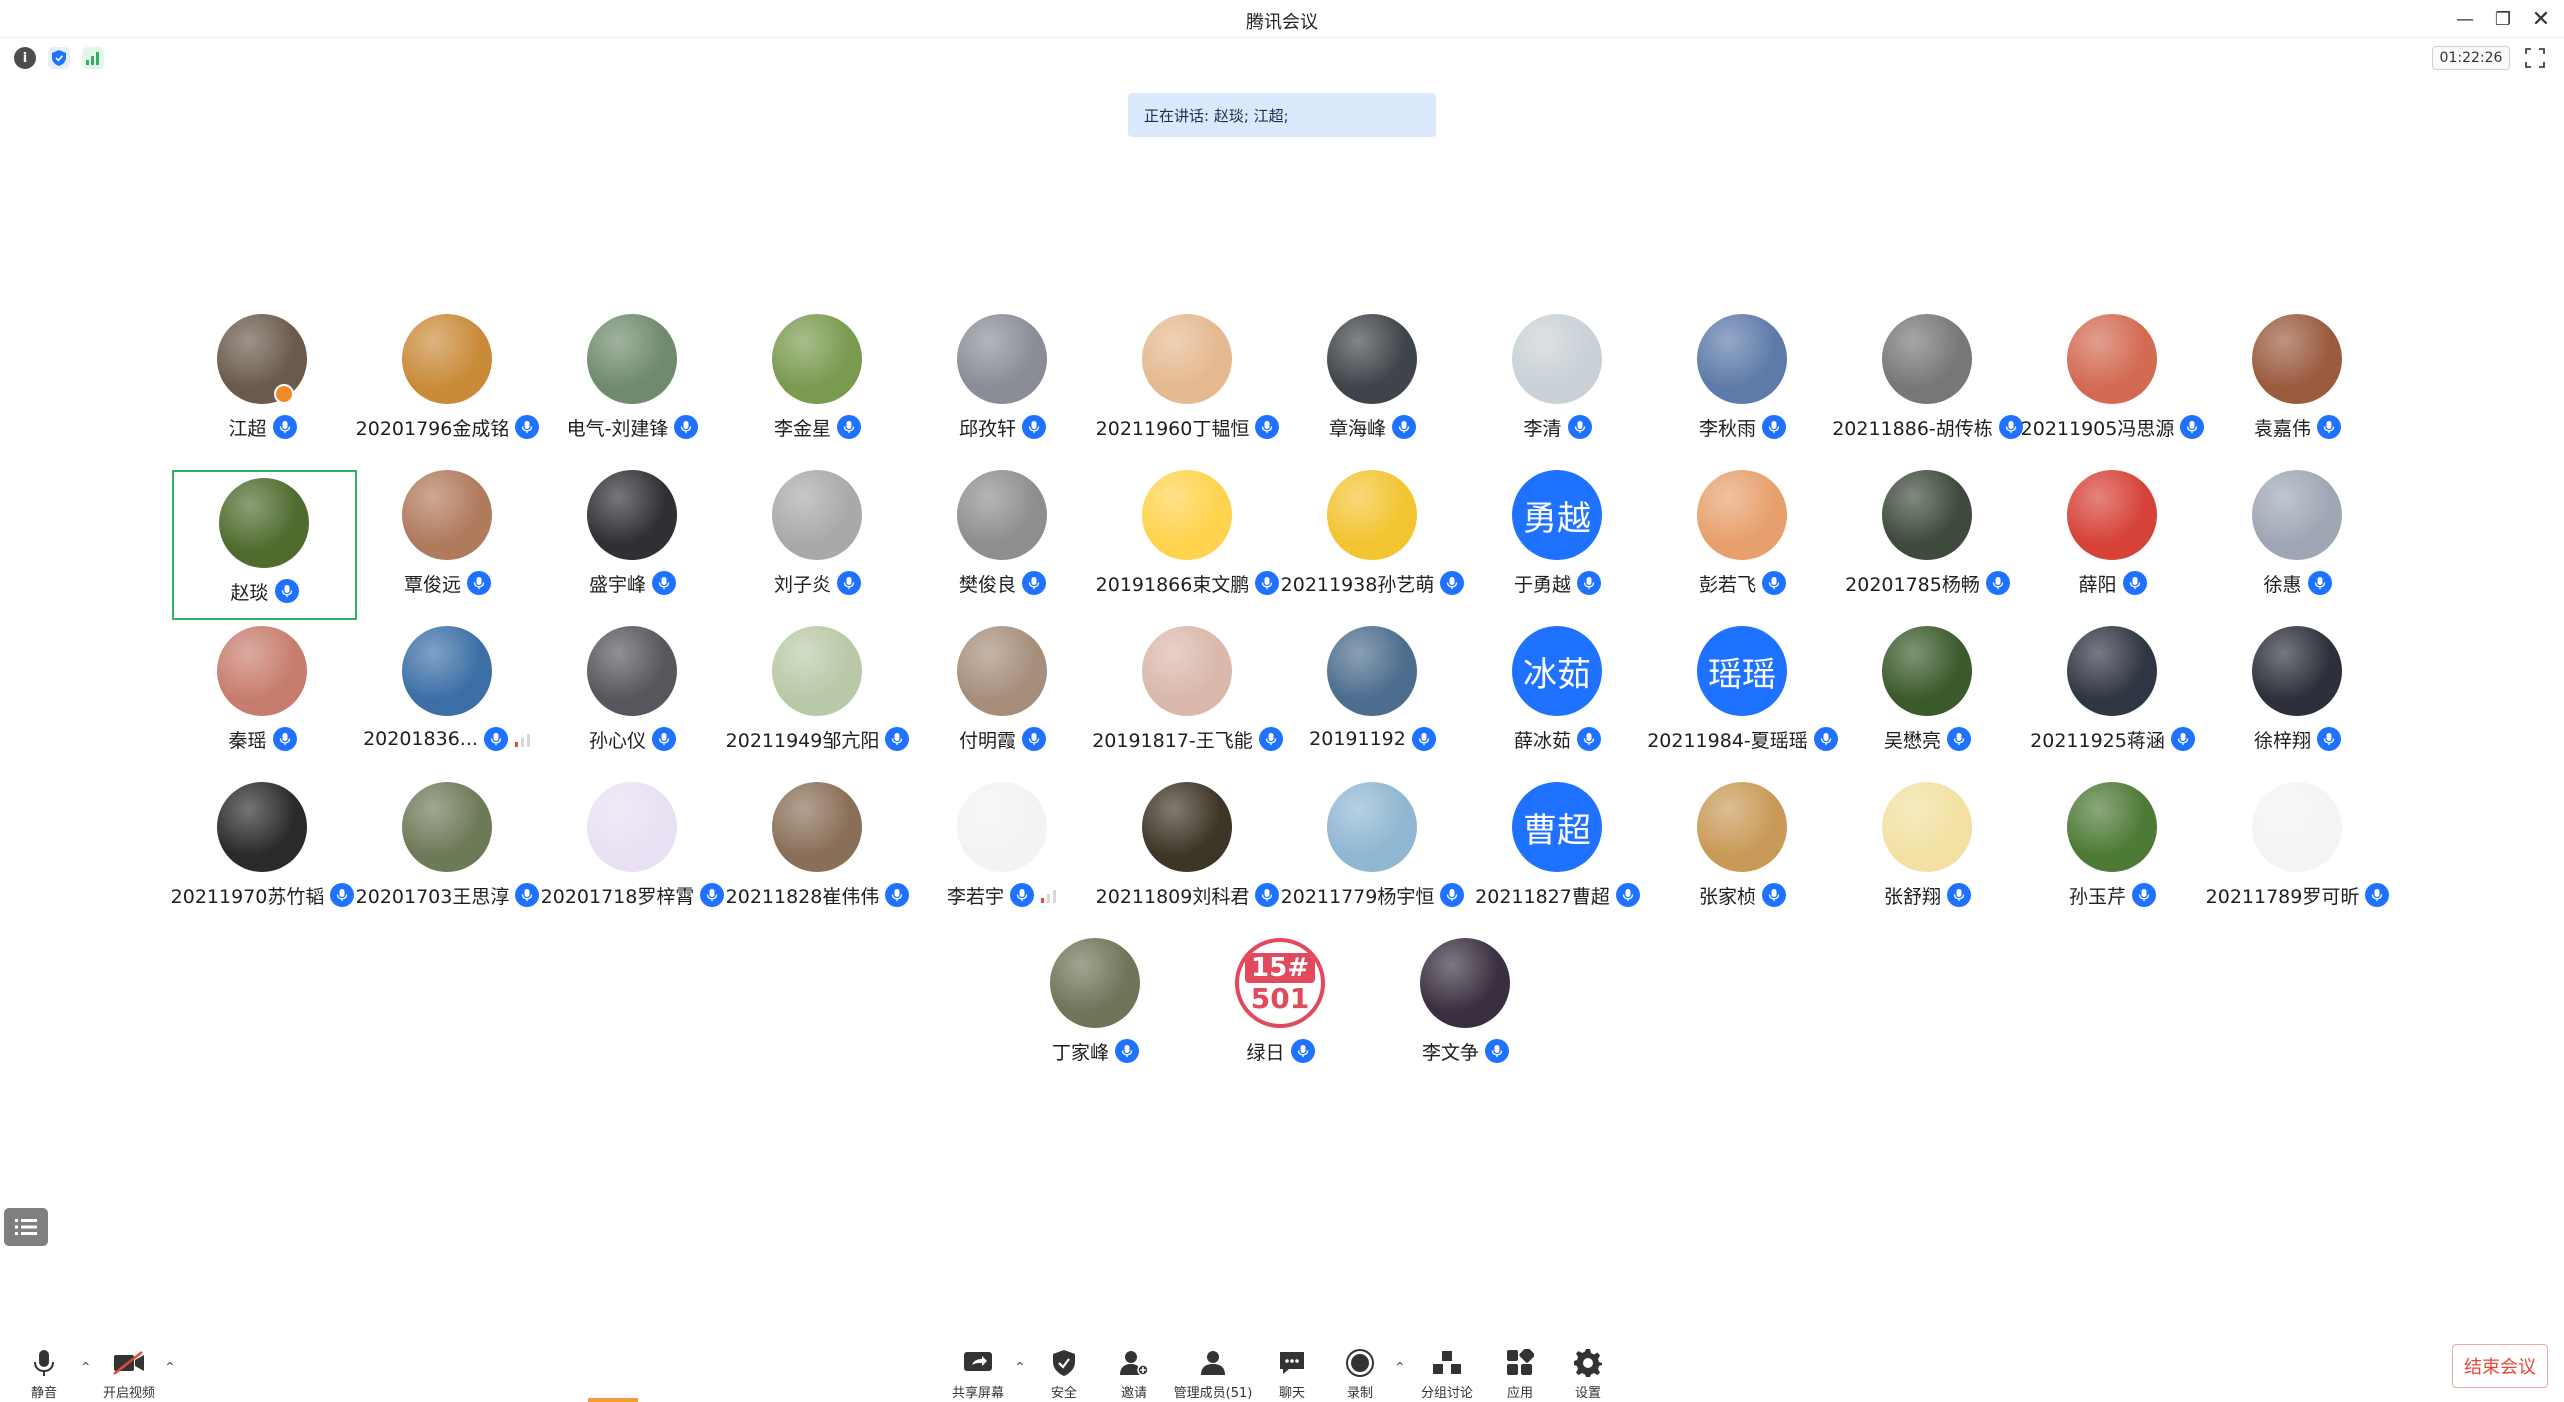 The height and width of the screenshot is (1402, 2564). Describe the element at coordinates (1557, 843) in the screenshot. I see `participant-tile: 曹超 20211827曹超` at that location.